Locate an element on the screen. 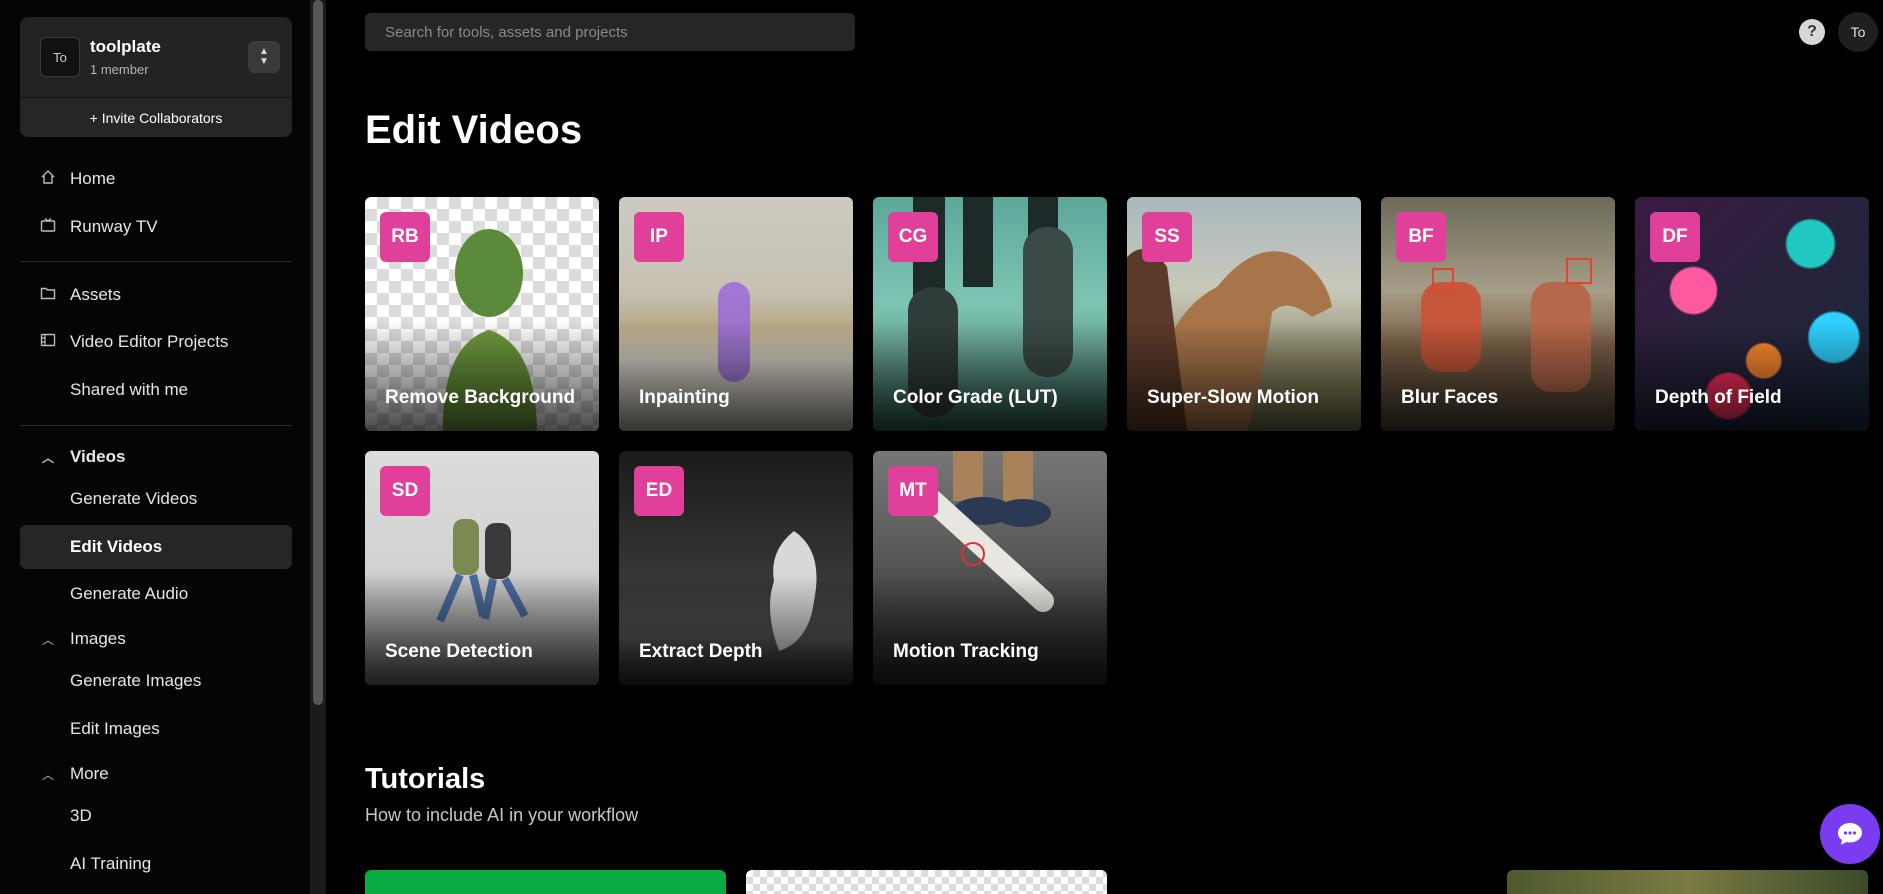 The height and width of the screenshot is (894, 1883). nav-section-videos-label: Videos is located at coordinates (98, 456).